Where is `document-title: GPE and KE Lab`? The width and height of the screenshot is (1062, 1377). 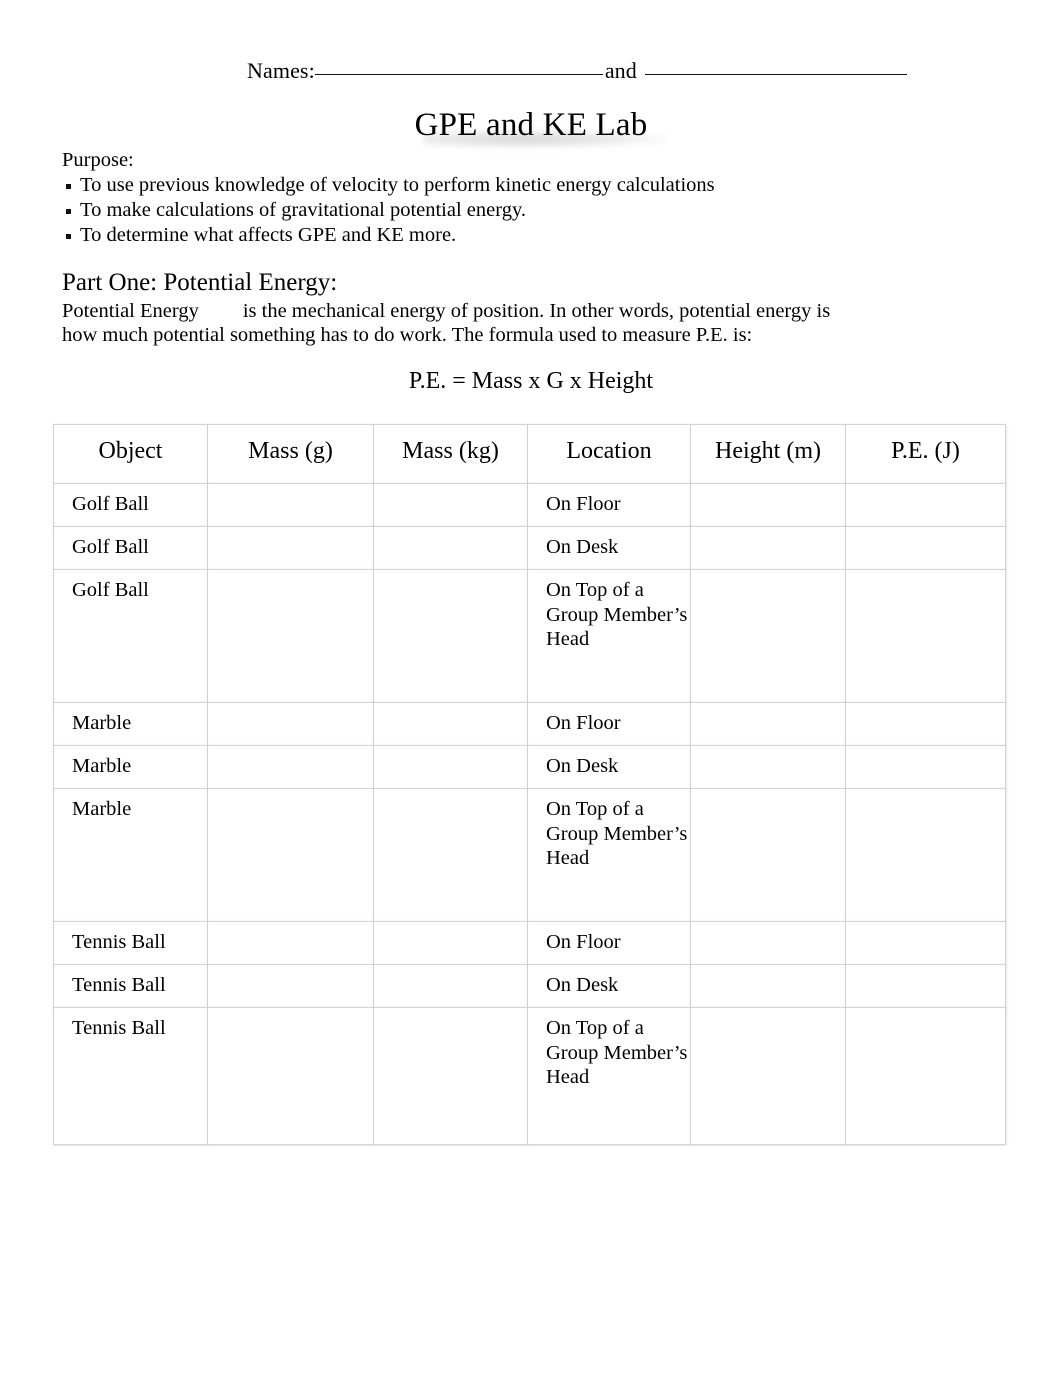
document-title: GPE and KE Lab is located at coordinates (541, 126).